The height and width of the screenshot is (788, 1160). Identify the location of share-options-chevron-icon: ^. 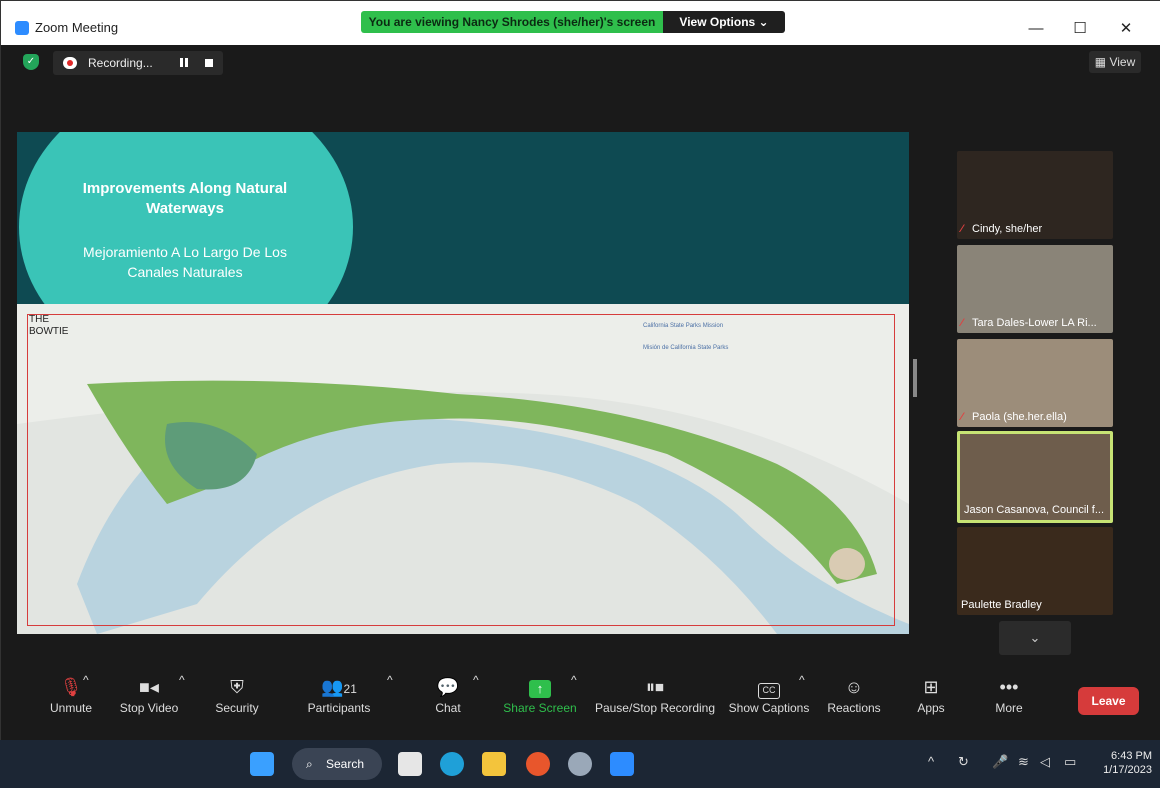
(574, 701).